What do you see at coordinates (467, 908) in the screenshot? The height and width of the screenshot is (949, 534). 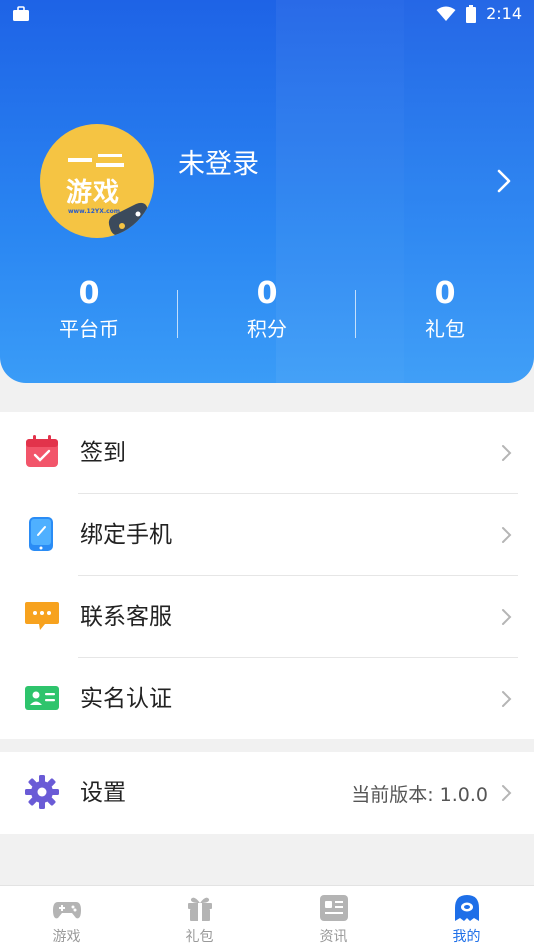 I see `profile-ghost-icon` at bounding box center [467, 908].